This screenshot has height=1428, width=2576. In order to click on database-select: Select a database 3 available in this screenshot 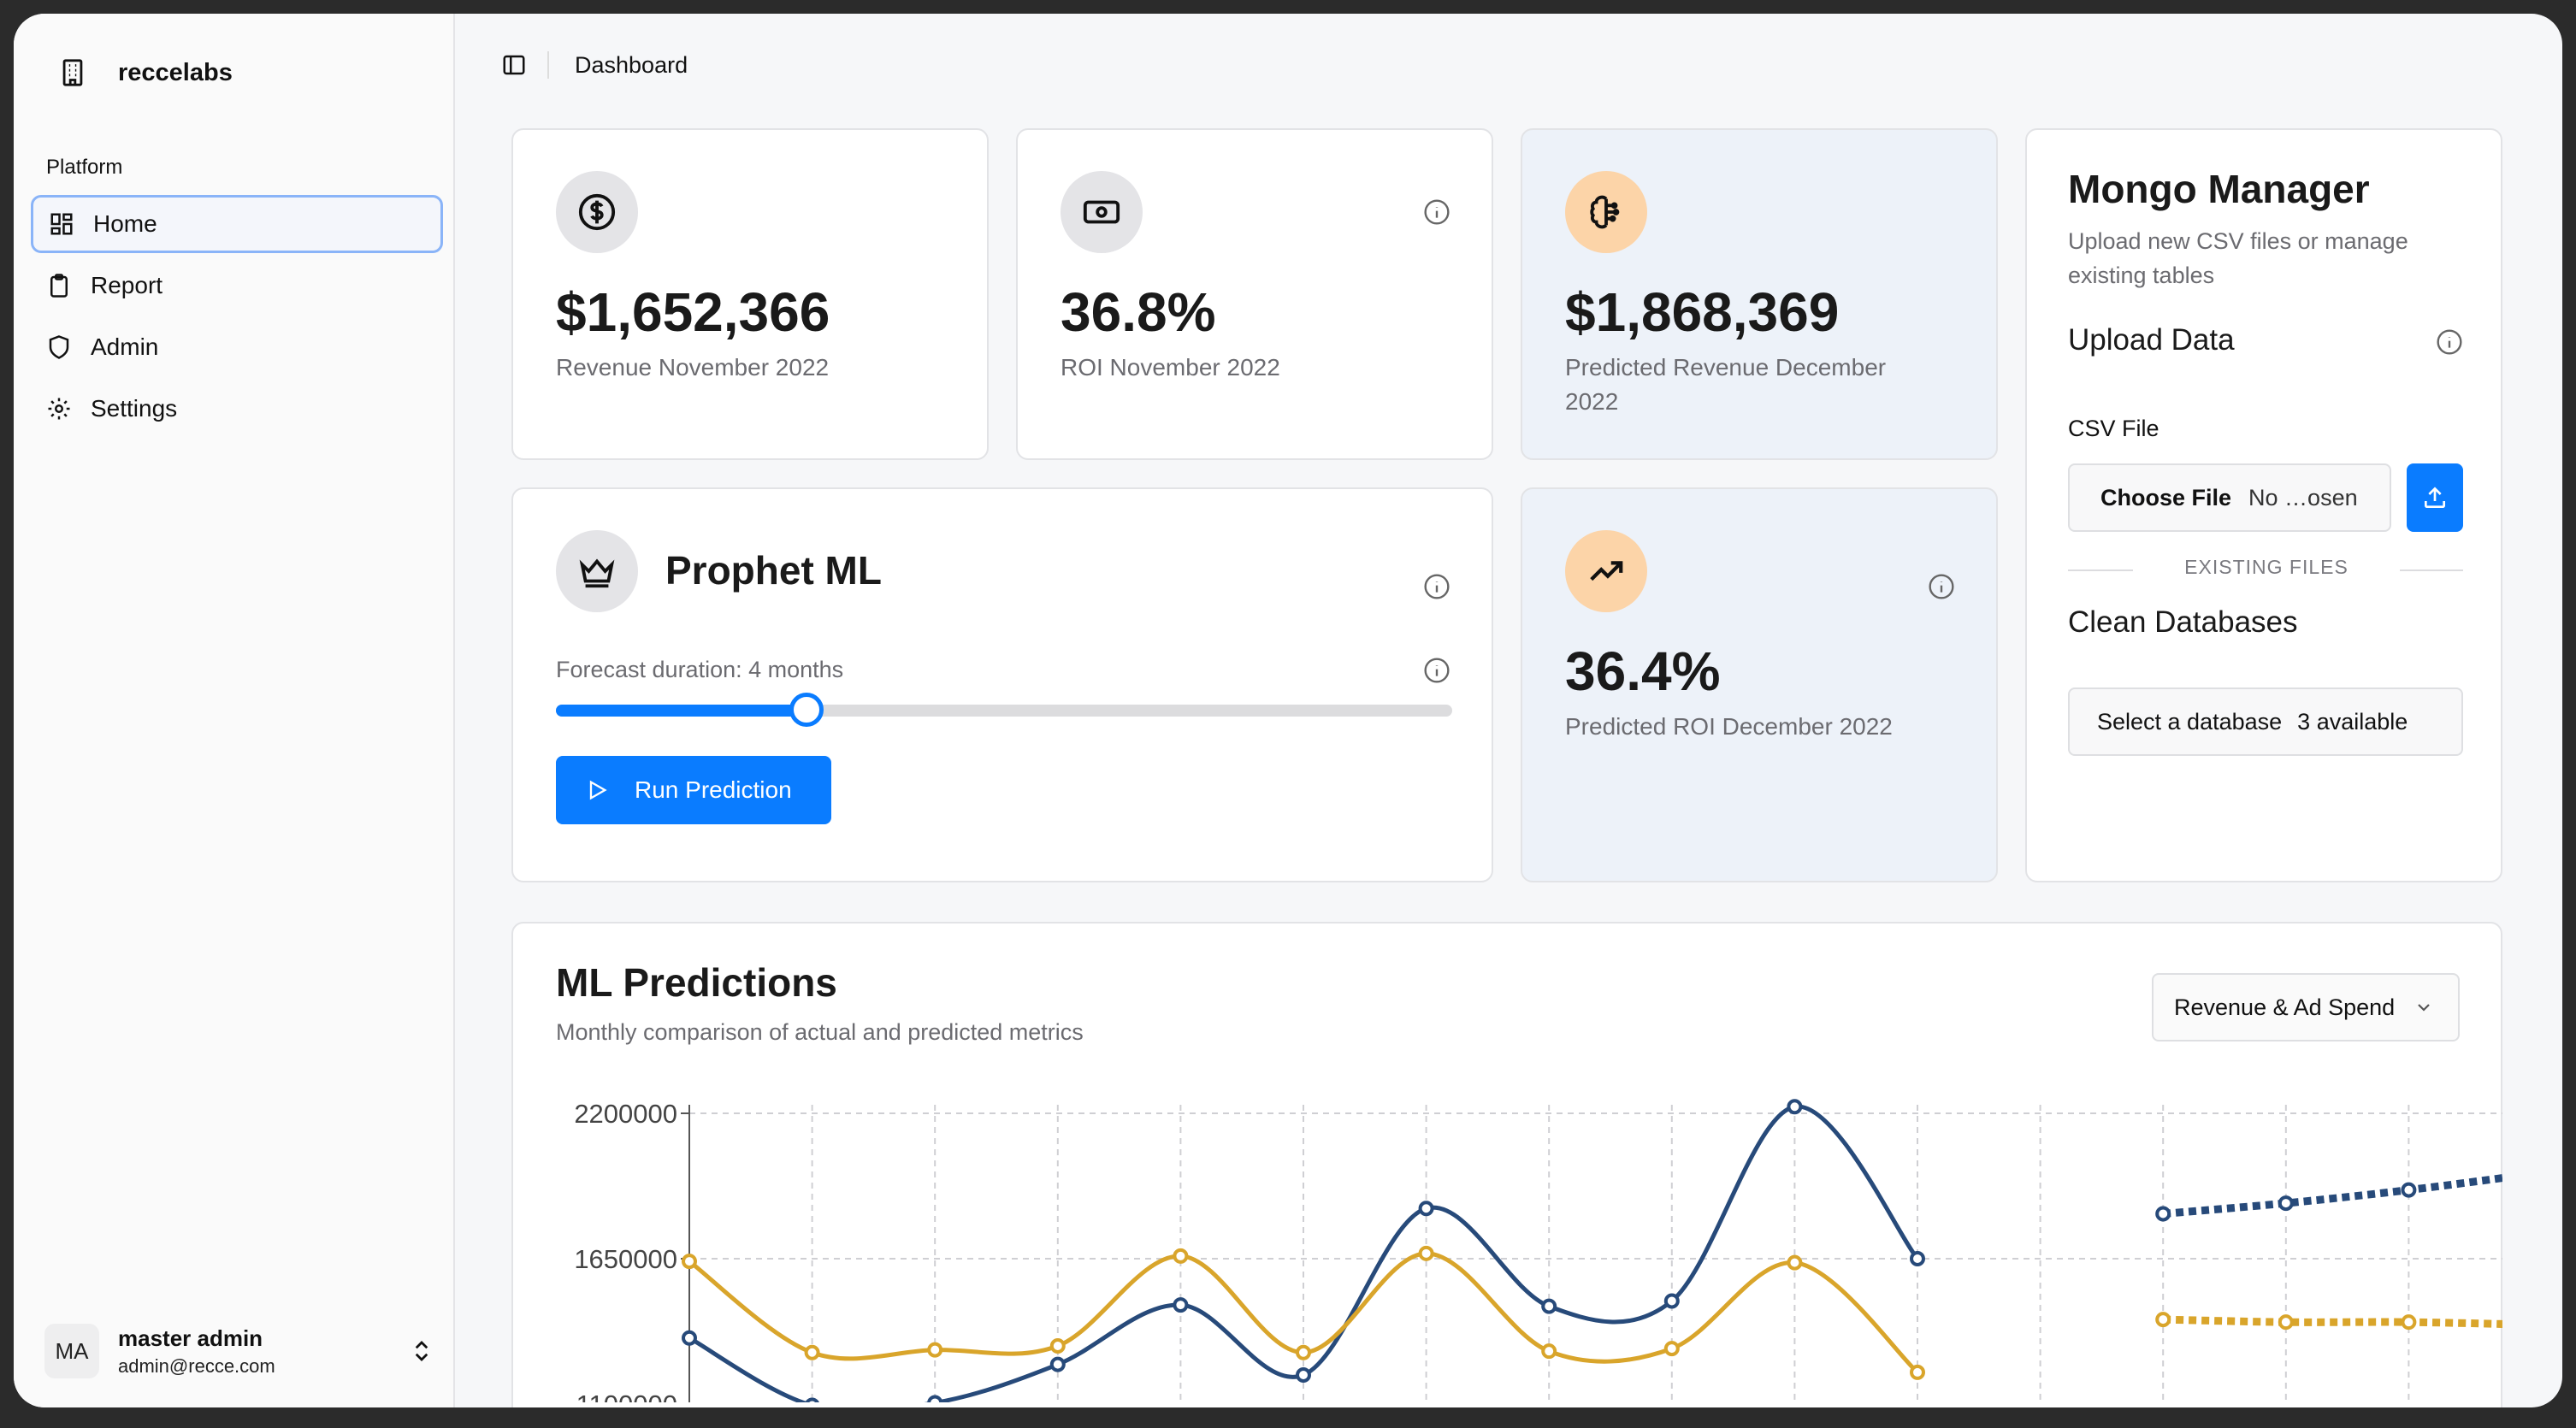, I will do `click(2265, 721)`.